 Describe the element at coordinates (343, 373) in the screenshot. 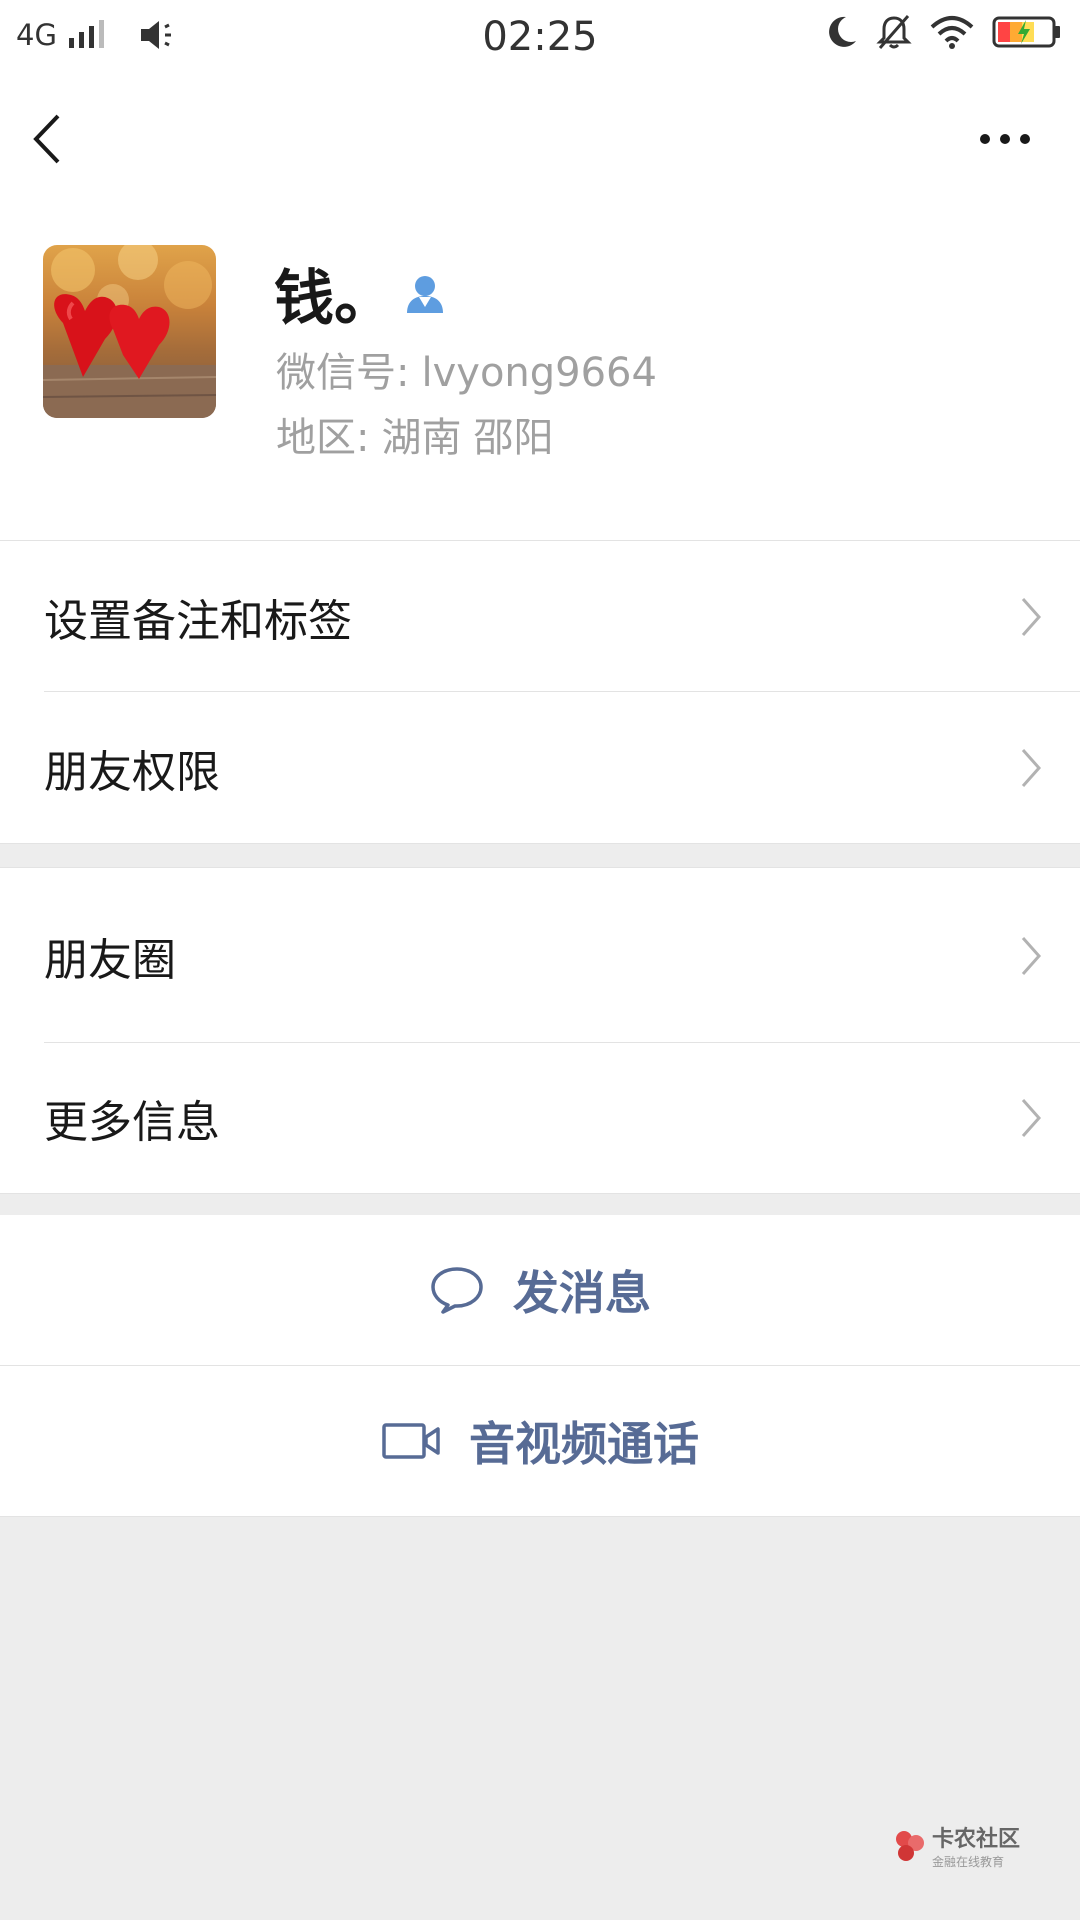

I see `wechat-id-label: 微信号:` at that location.